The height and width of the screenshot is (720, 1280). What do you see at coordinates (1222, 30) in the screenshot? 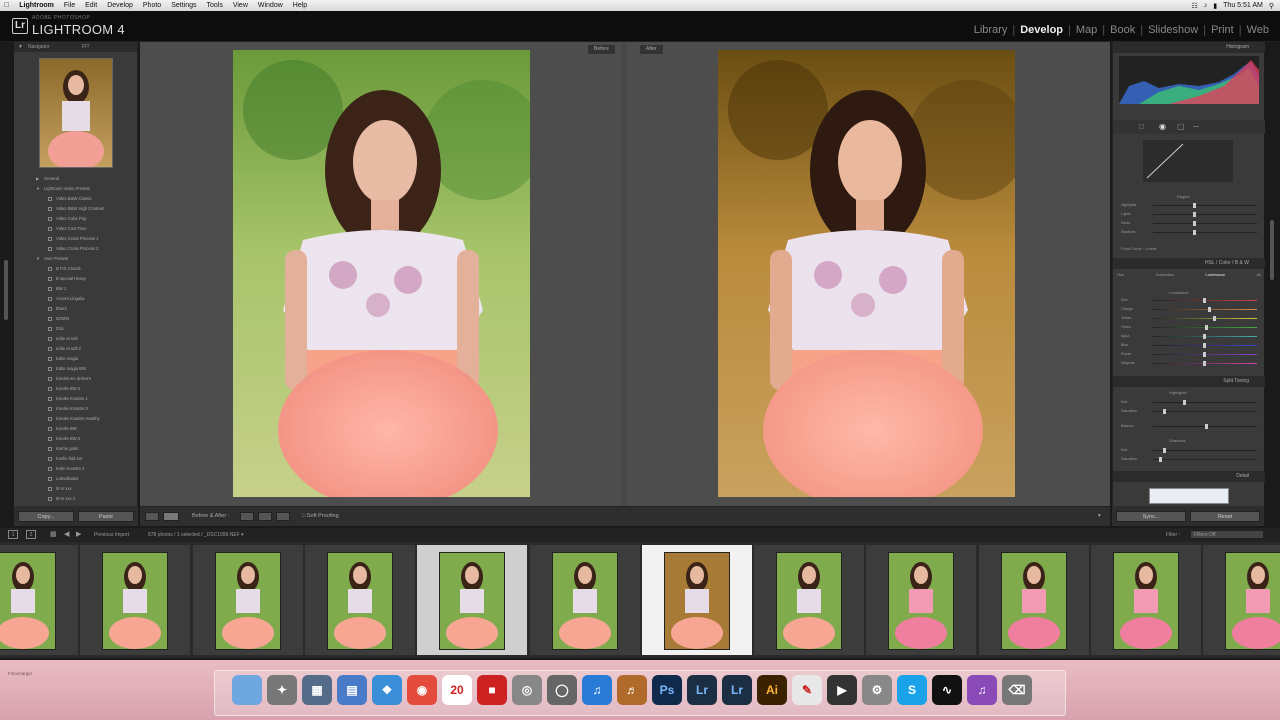
I see `module-print: Print` at bounding box center [1222, 30].